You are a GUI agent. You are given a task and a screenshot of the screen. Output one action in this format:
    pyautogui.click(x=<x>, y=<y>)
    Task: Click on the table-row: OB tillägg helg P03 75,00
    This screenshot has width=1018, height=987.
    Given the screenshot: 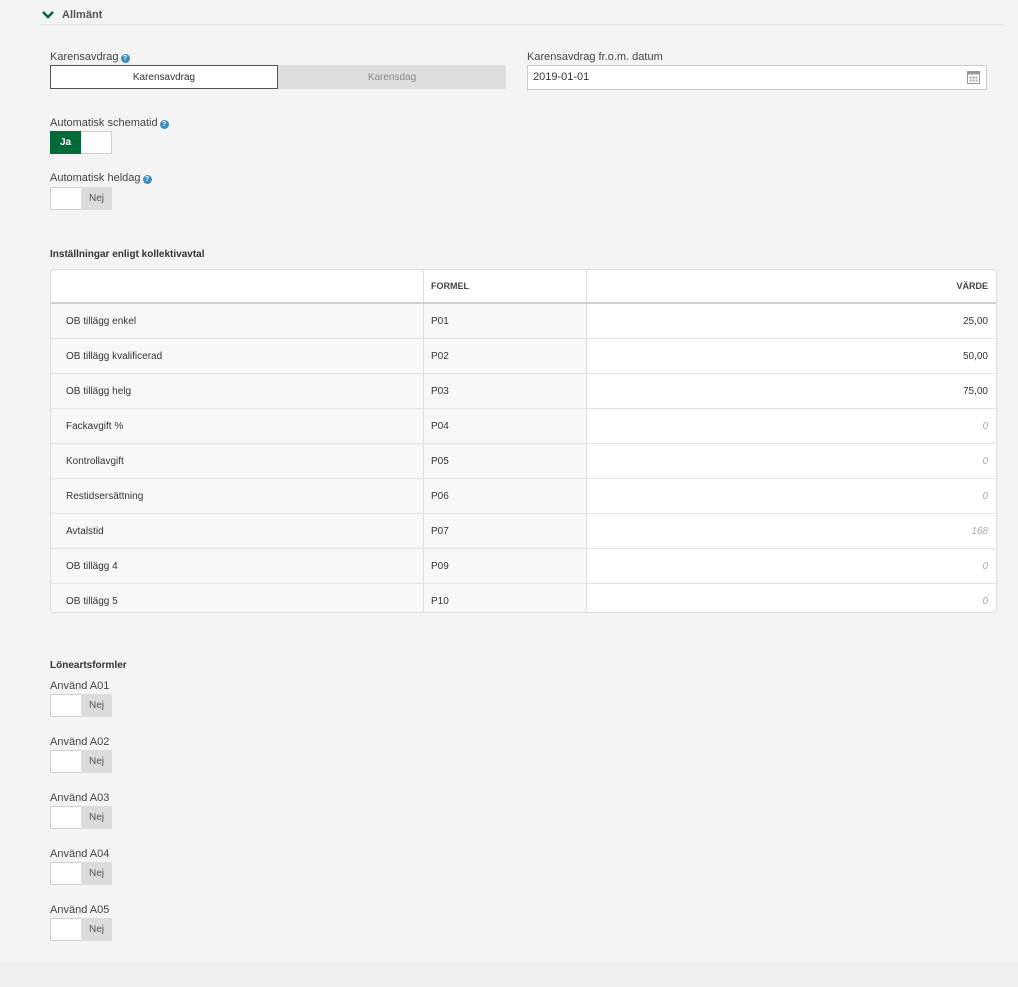 What is the action you would take?
    pyautogui.click(x=523, y=391)
    